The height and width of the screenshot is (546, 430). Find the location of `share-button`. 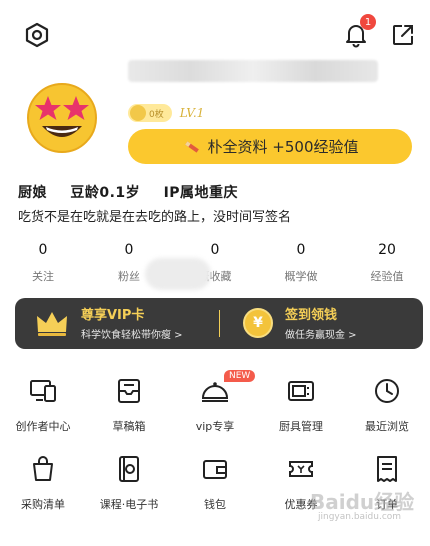

share-button is located at coordinates (403, 35).